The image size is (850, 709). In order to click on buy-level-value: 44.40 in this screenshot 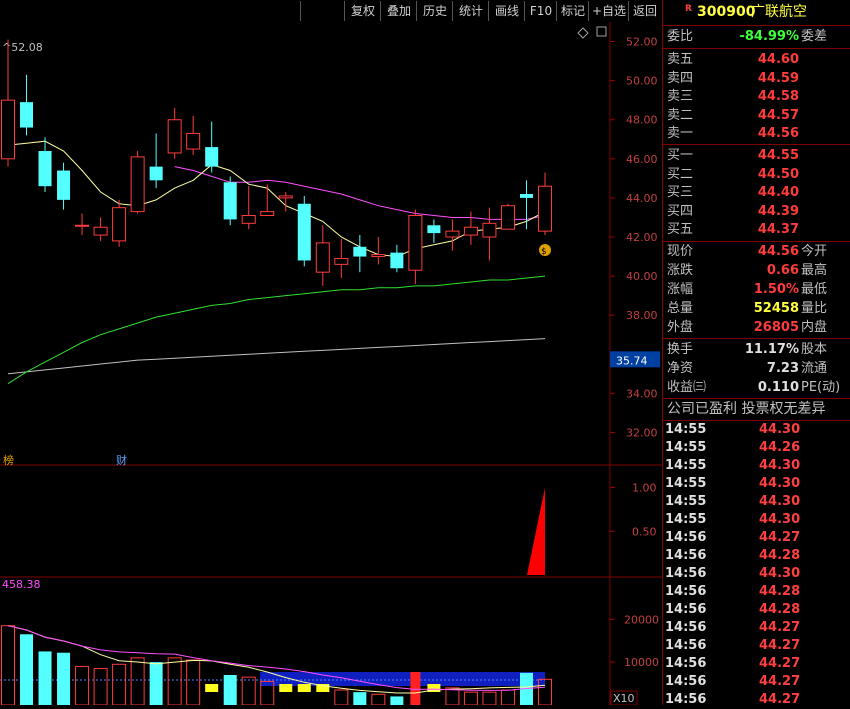, I will do `click(778, 192)`.